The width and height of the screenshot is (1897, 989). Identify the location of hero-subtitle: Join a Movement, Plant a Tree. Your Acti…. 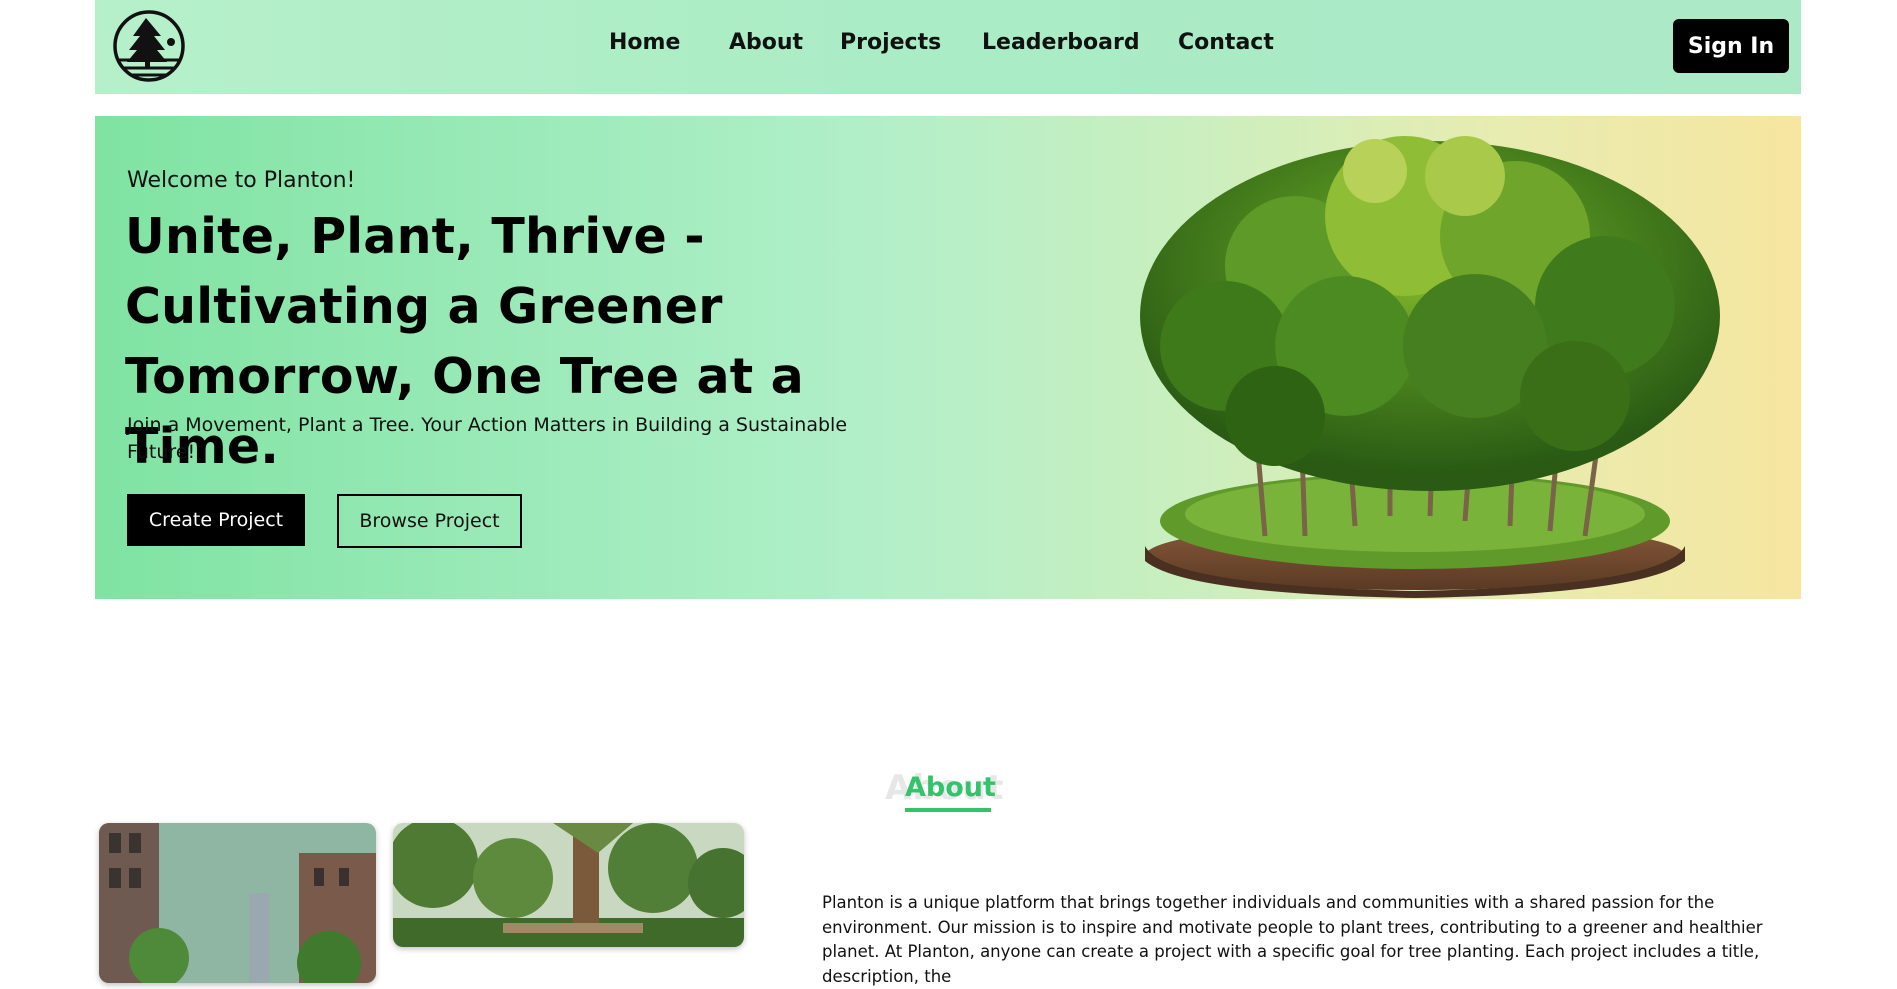
(487, 438).